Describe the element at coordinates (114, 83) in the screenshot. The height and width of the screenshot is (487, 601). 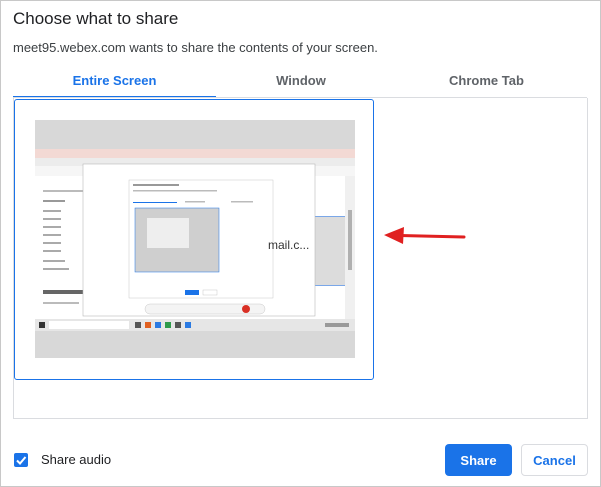
I see `tab-entire-screen: Entire Screen` at that location.